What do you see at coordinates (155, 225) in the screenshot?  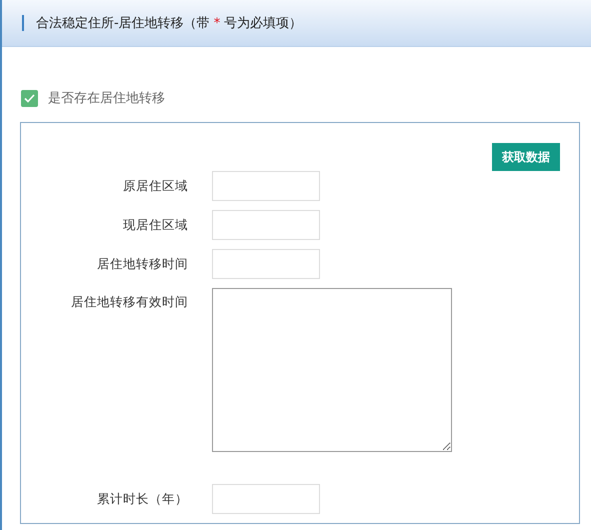 I see `field-label: 现居住区域` at bounding box center [155, 225].